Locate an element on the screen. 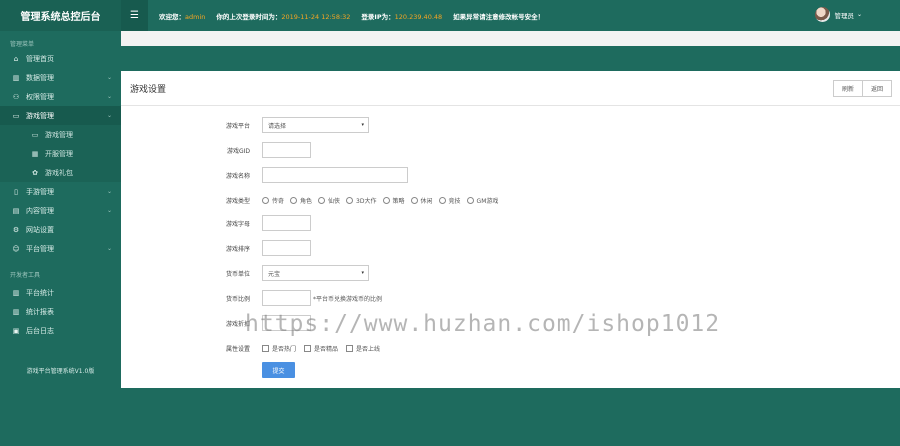  sidebar-item-site-settings: ⚙ 网站设置 is located at coordinates (60, 229).